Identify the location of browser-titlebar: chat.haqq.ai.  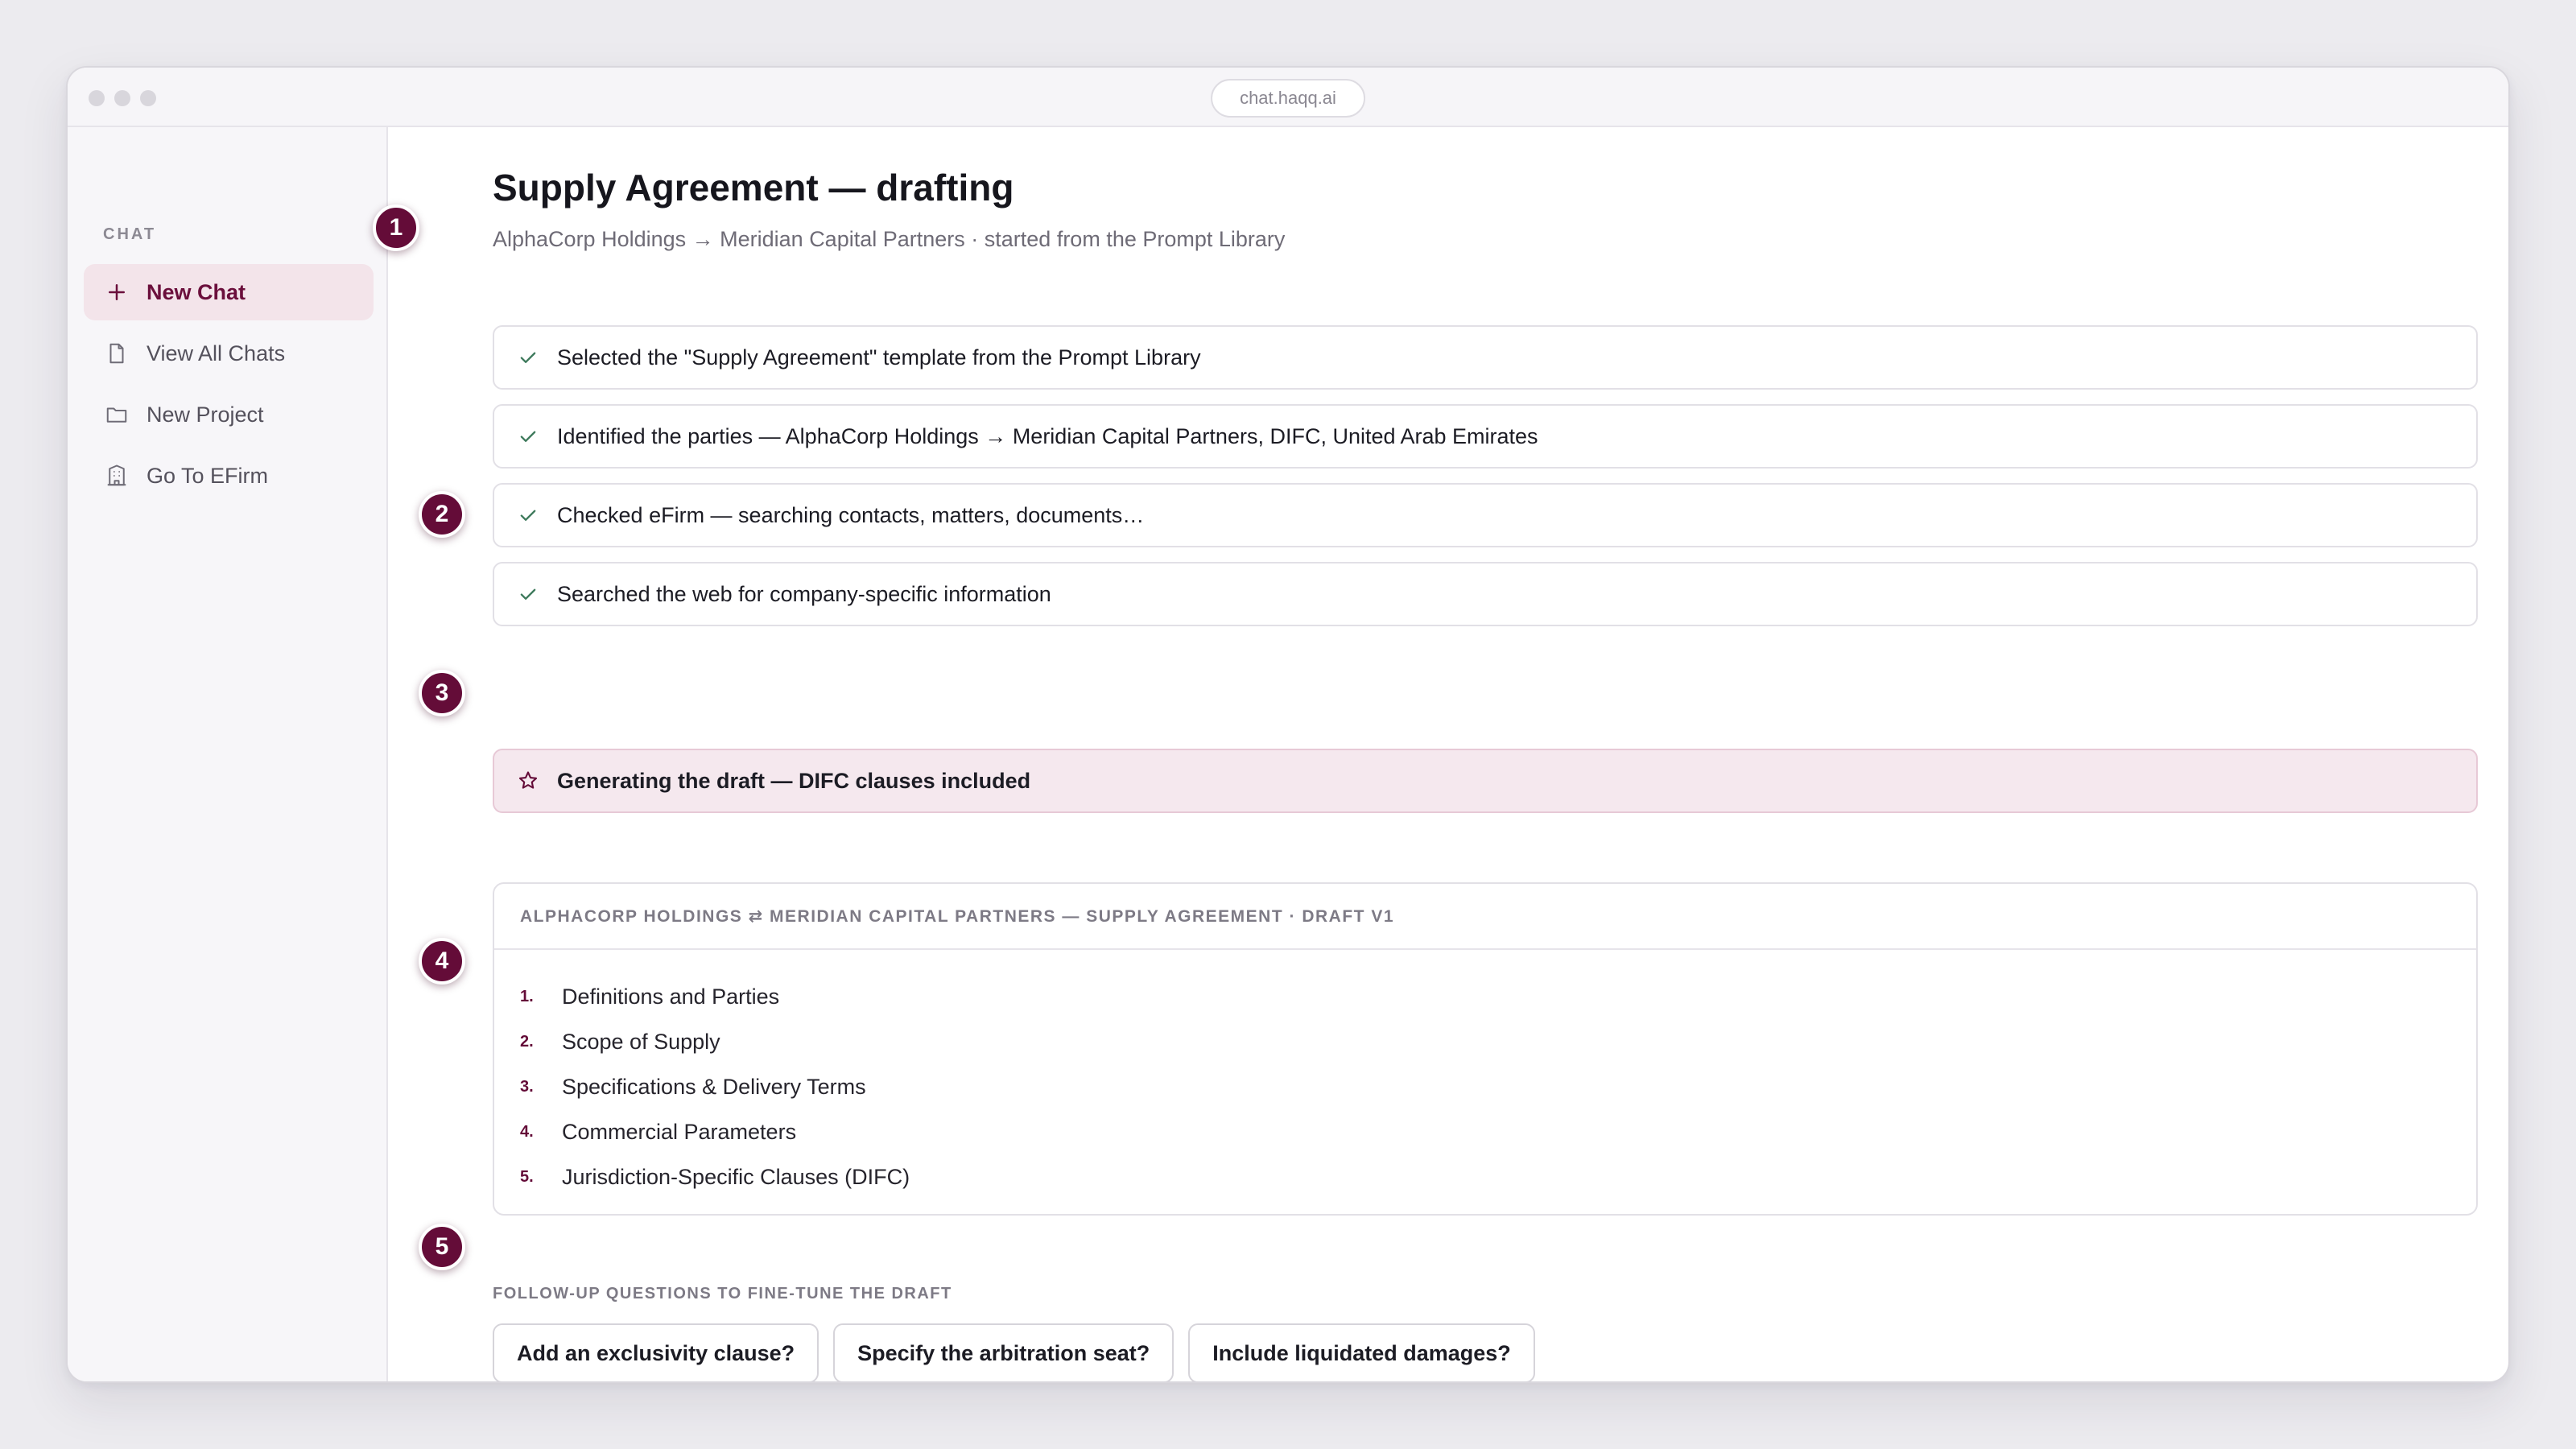
(1288, 97).